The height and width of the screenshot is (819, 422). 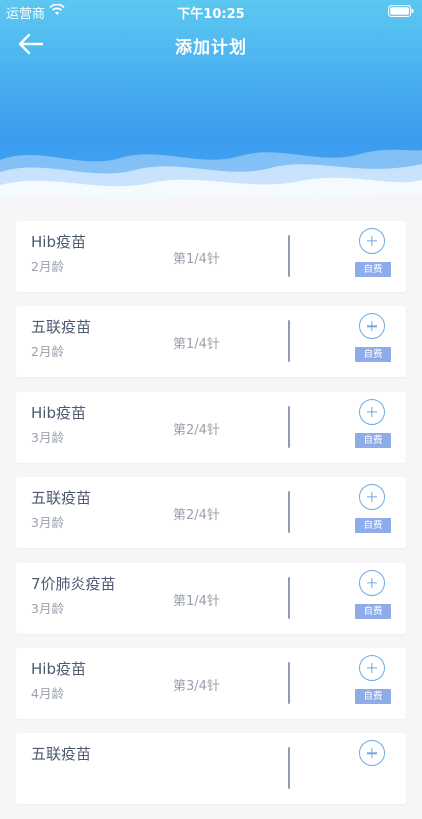 I want to click on plan-card: Hib疫苗 4月龄 第3/4针 自费, so click(x=211, y=683).